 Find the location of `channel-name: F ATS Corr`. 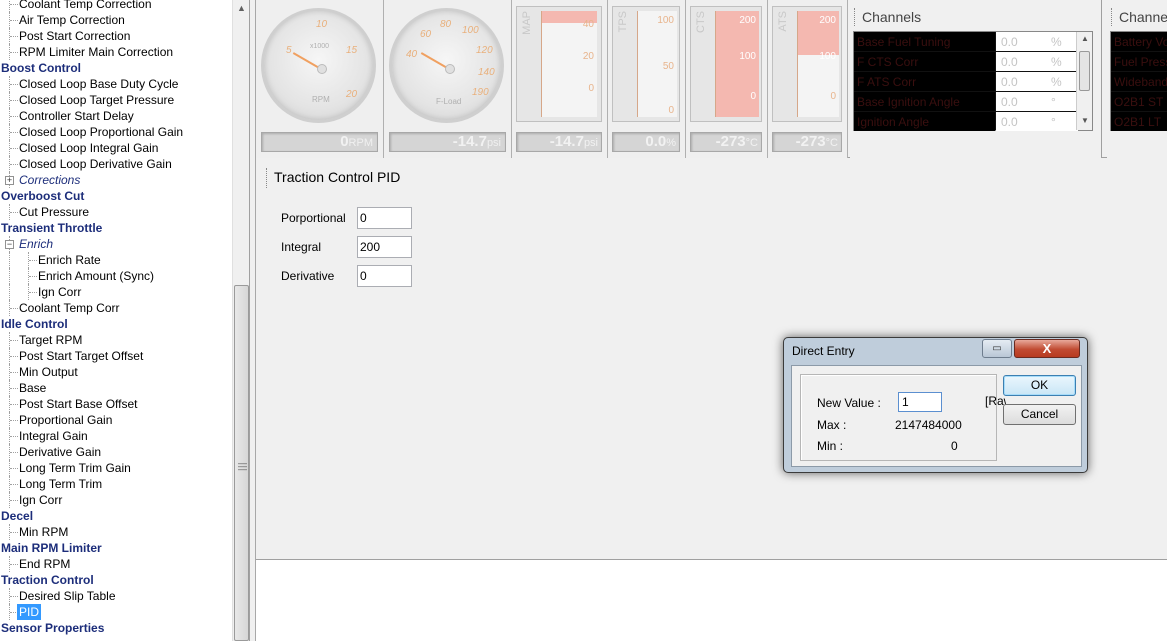

channel-name: F ATS Corr is located at coordinates (924, 81).